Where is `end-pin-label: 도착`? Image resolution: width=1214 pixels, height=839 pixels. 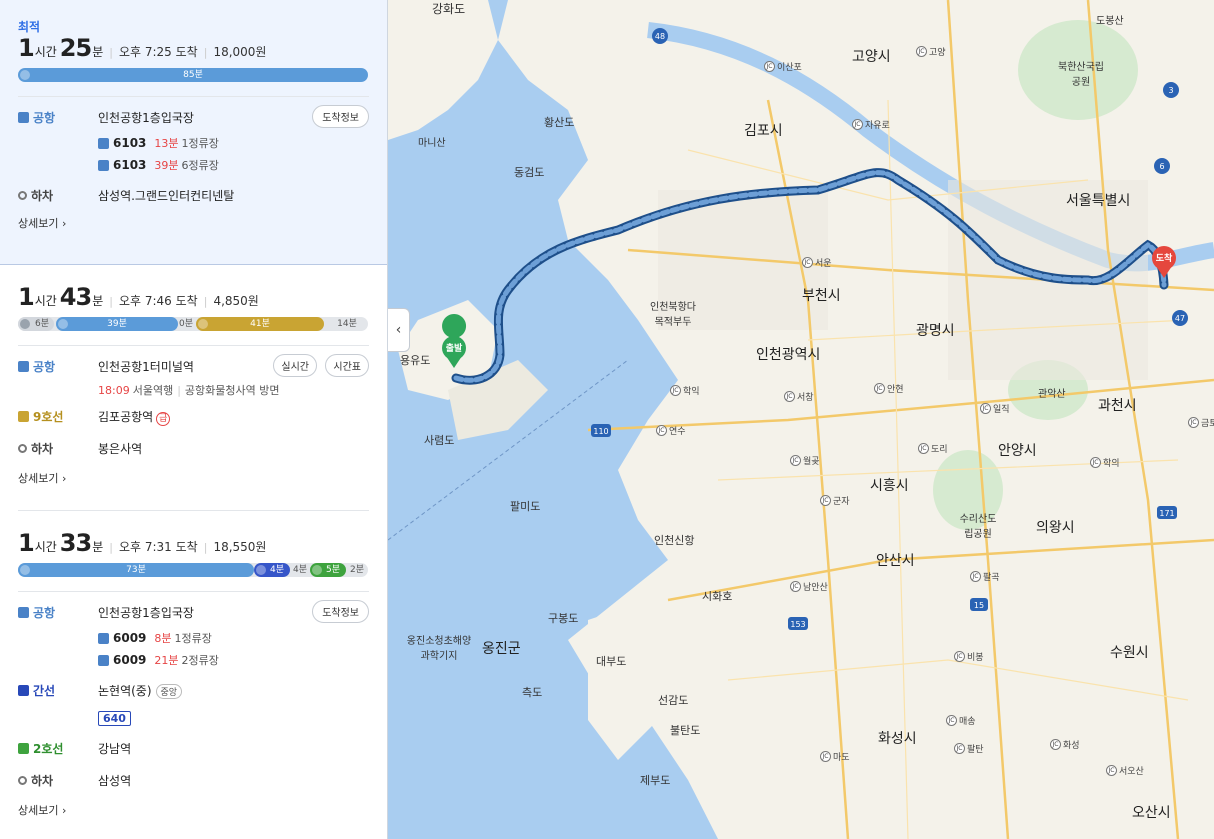
end-pin-label: 도착 is located at coordinates (1164, 257).